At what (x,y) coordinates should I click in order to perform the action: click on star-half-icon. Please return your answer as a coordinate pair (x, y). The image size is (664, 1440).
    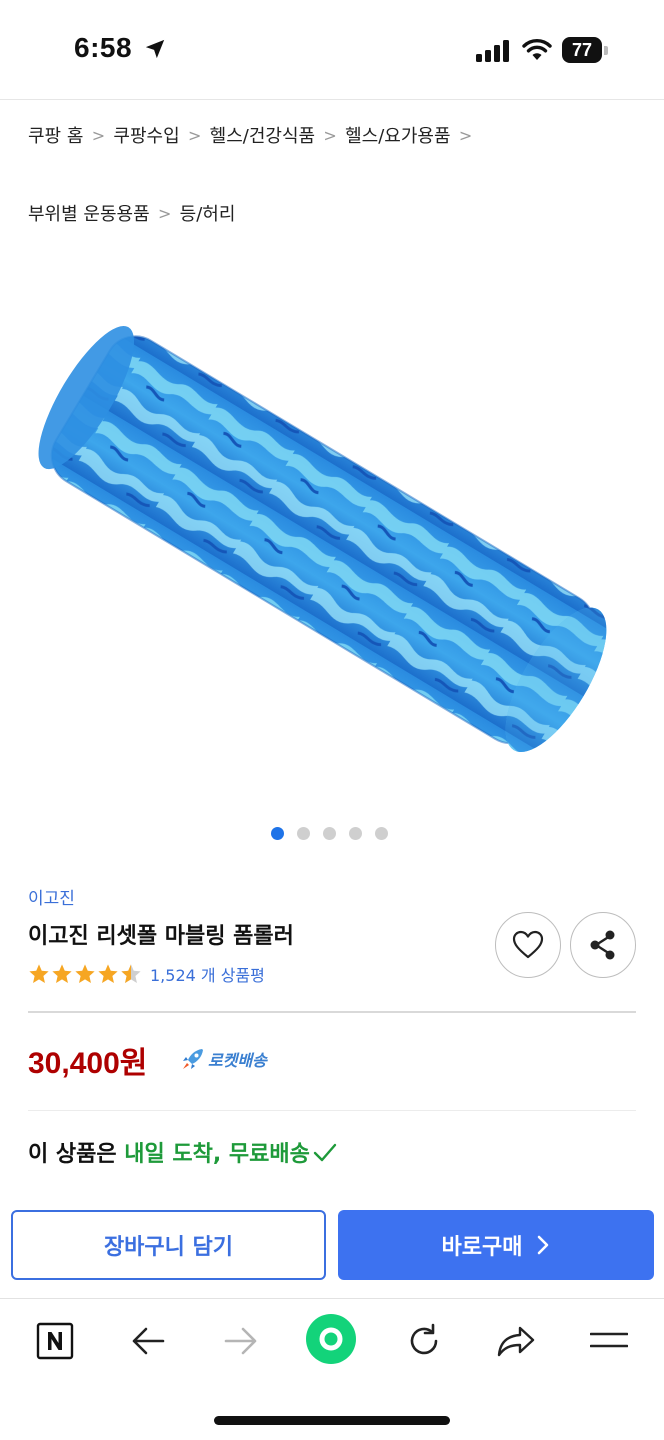
    Looking at the image, I should click on (131, 973).